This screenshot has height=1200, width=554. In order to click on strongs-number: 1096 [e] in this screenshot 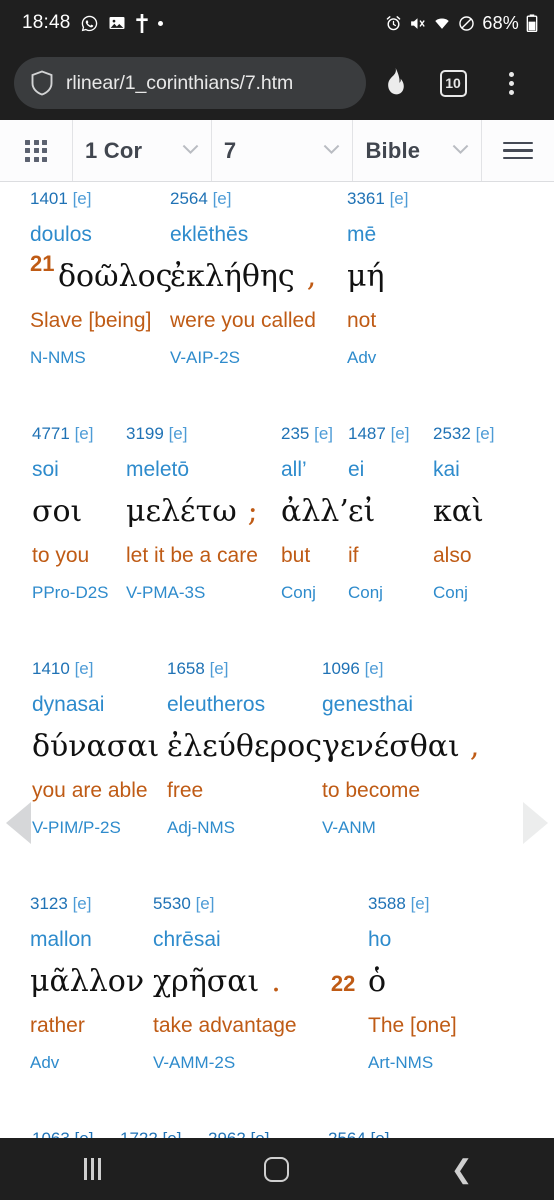, I will do `click(352, 669)`.